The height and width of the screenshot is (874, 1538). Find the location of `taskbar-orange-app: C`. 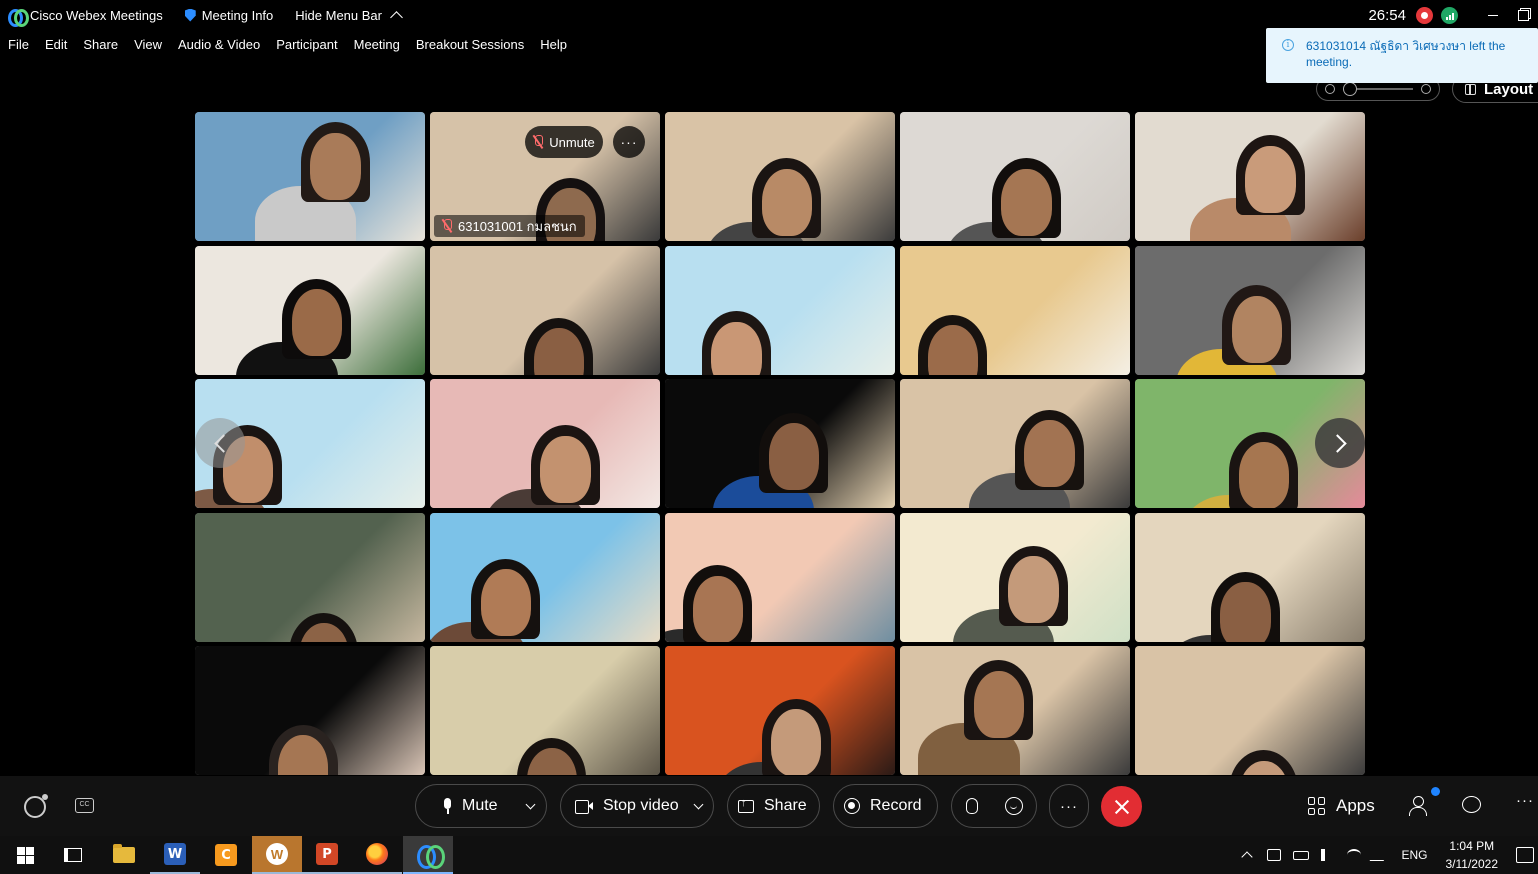

taskbar-orange-app: C is located at coordinates (226, 855).